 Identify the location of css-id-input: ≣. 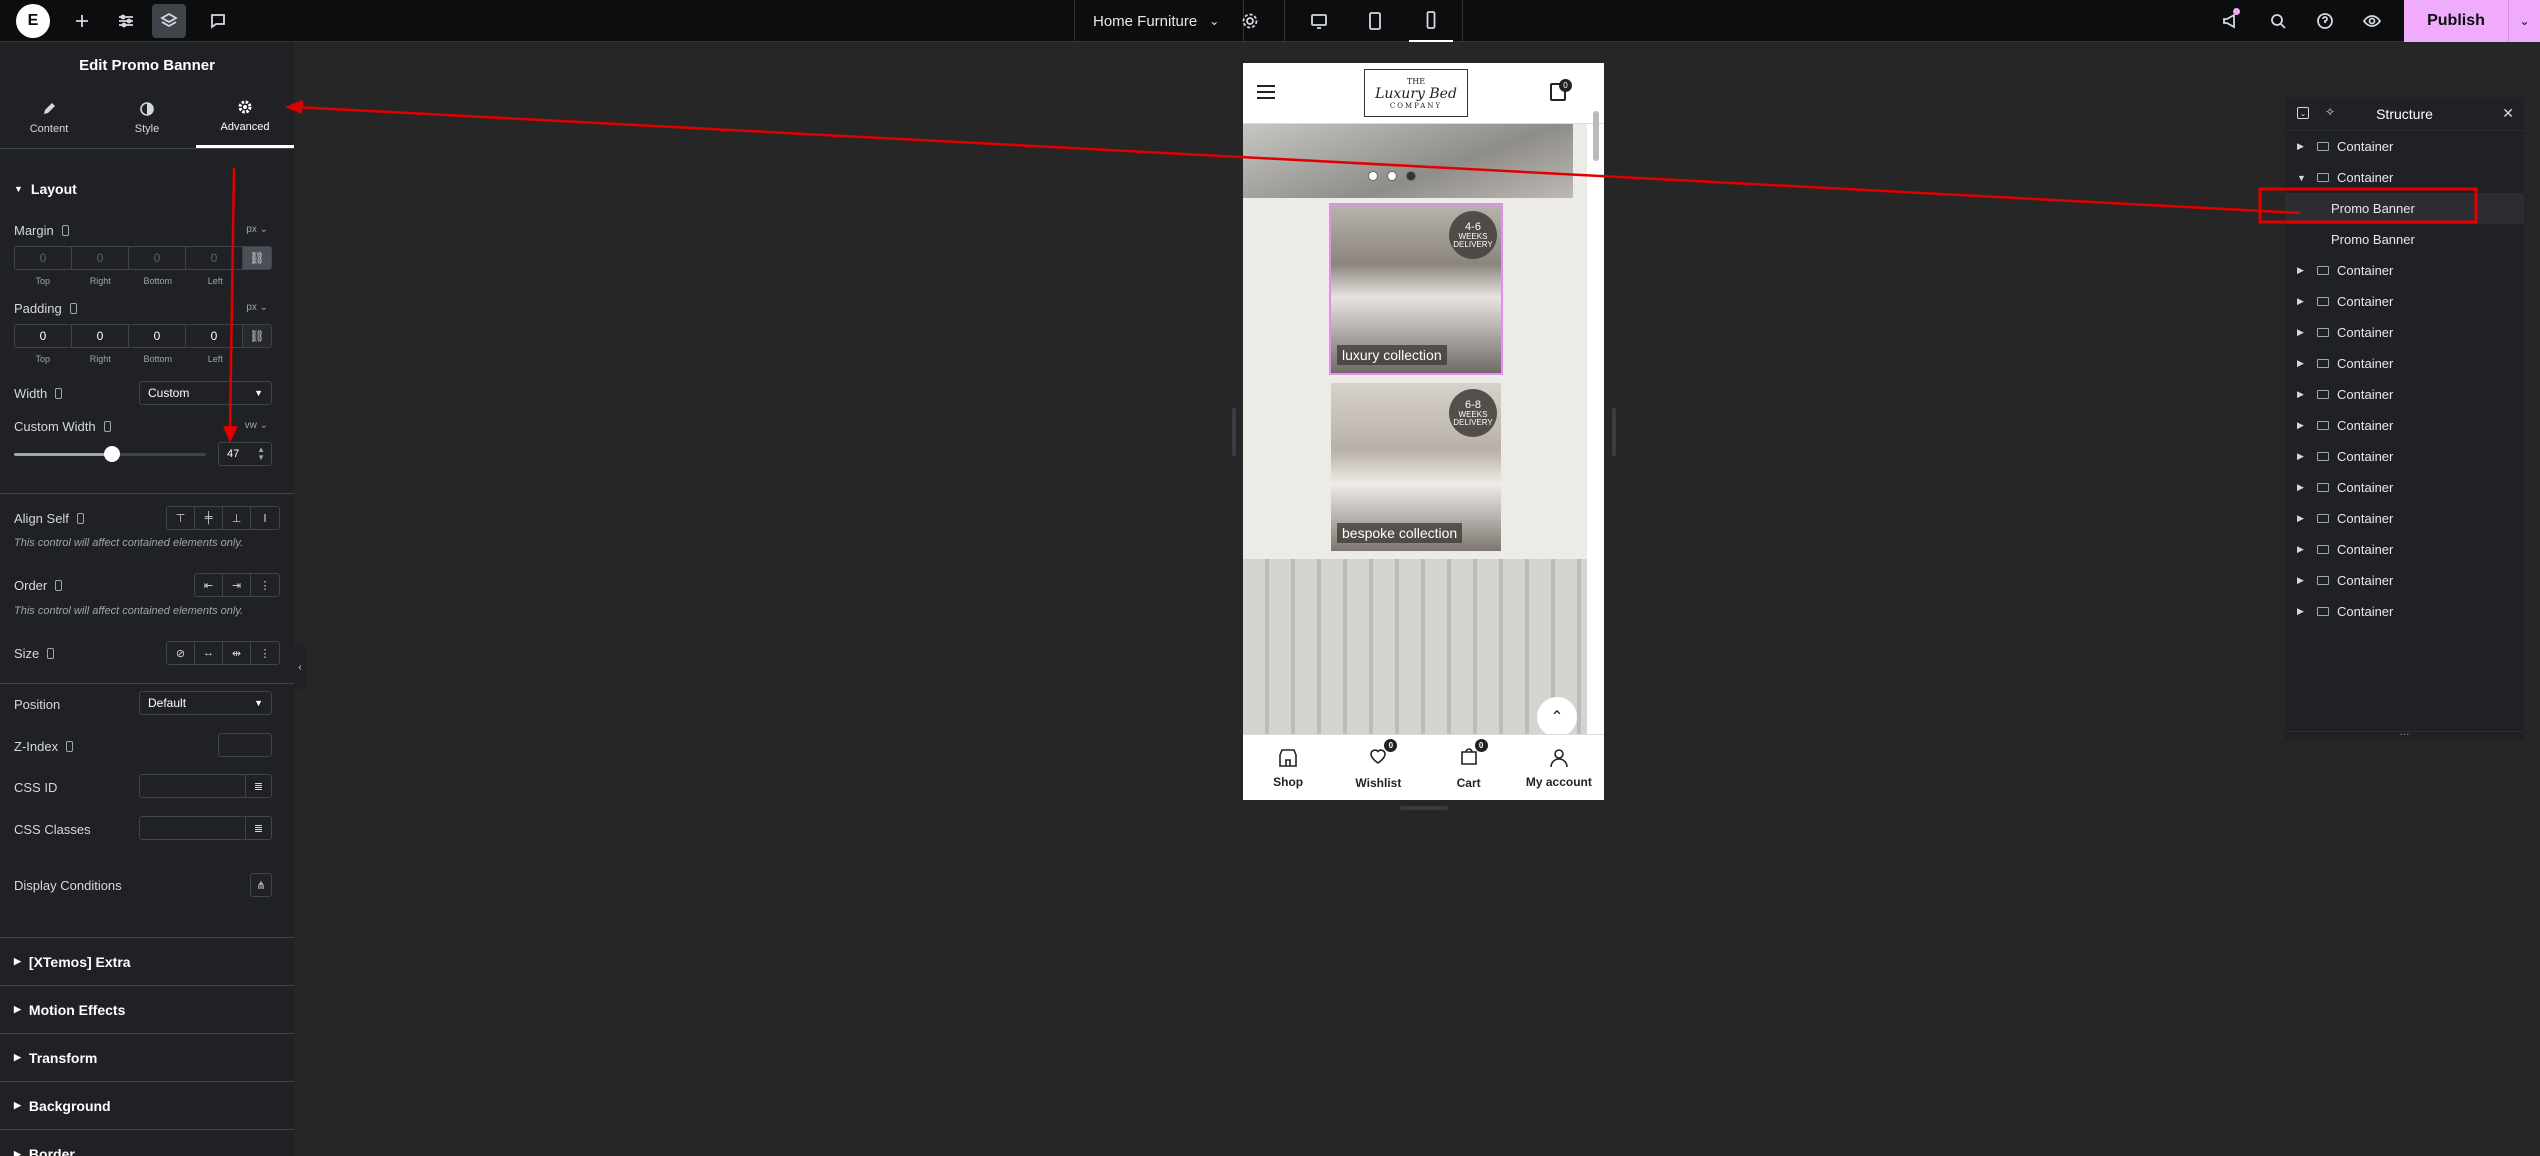
(205, 786).